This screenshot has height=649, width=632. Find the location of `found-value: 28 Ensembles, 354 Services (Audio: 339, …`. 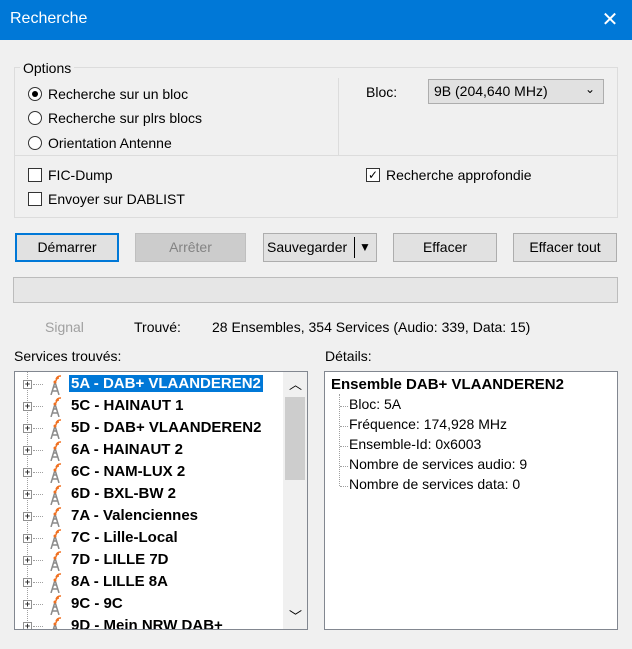

found-value: 28 Ensembles, 354 Services (Audio: 339, … is located at coordinates (371, 327).